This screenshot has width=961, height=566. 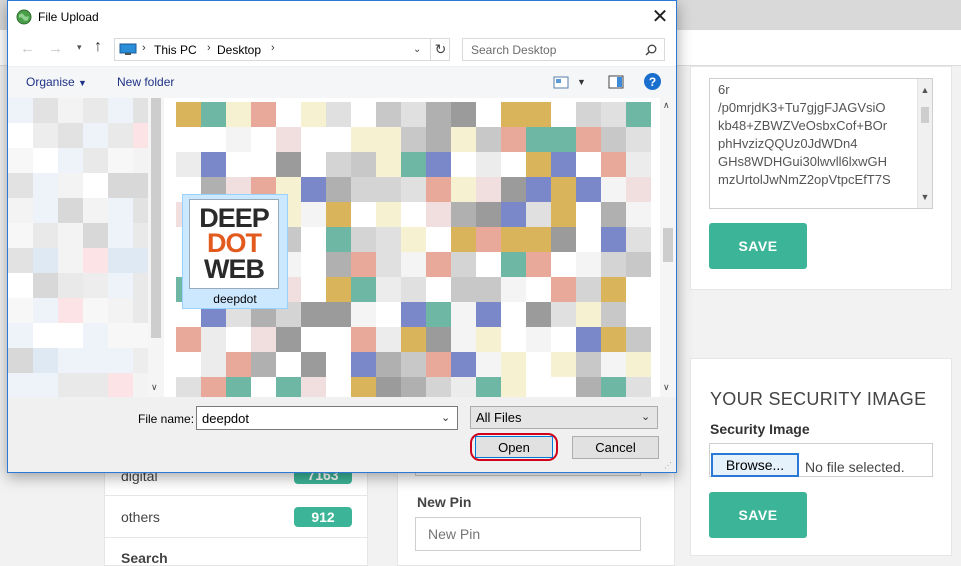 What do you see at coordinates (140, 517) in the screenshot?
I see `category-name: others` at bounding box center [140, 517].